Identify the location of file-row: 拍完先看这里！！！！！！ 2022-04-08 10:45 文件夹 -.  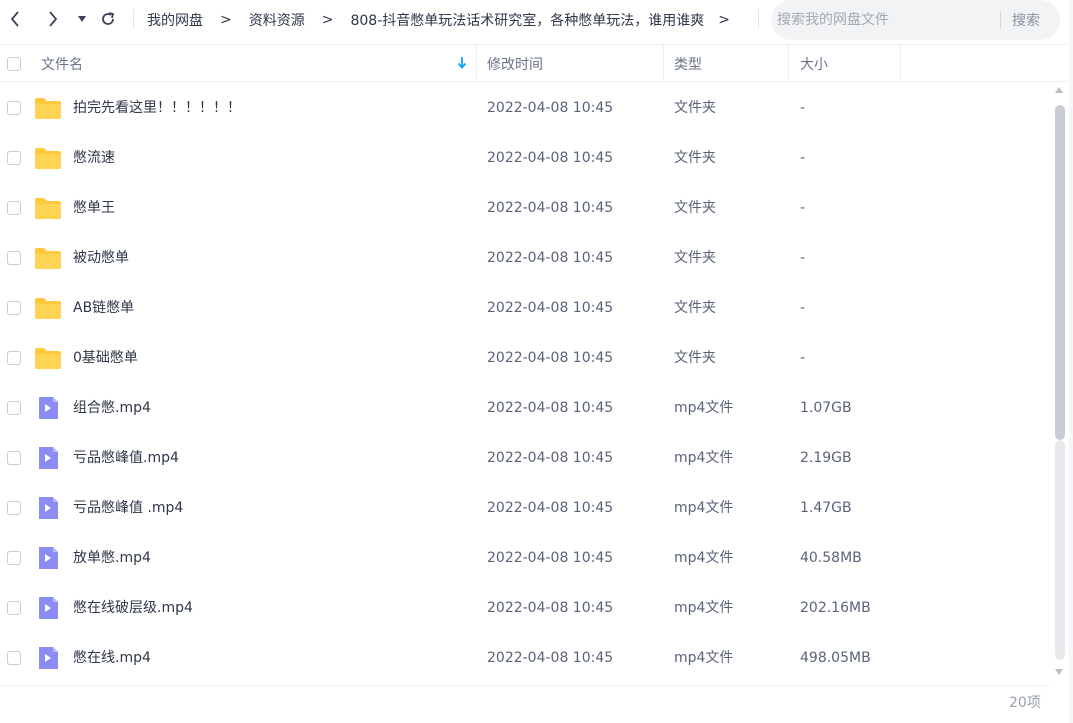
(525, 108).